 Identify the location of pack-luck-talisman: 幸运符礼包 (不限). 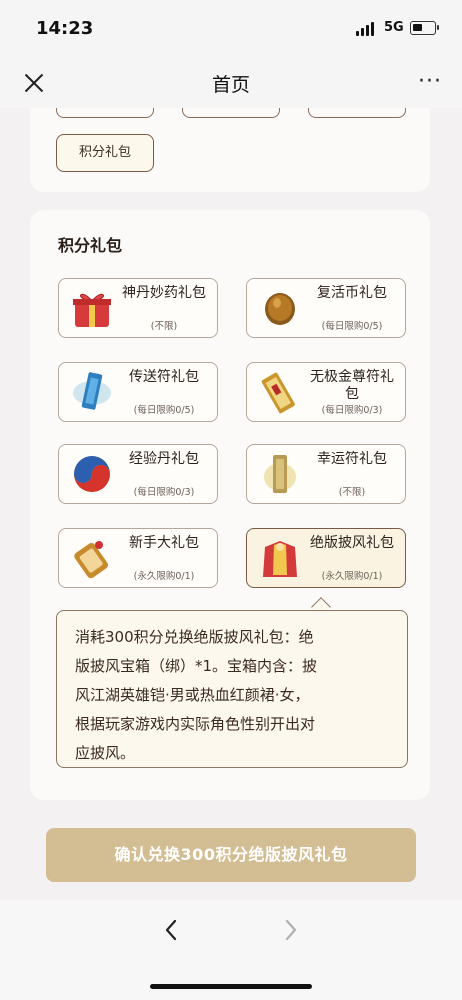
(326, 474).